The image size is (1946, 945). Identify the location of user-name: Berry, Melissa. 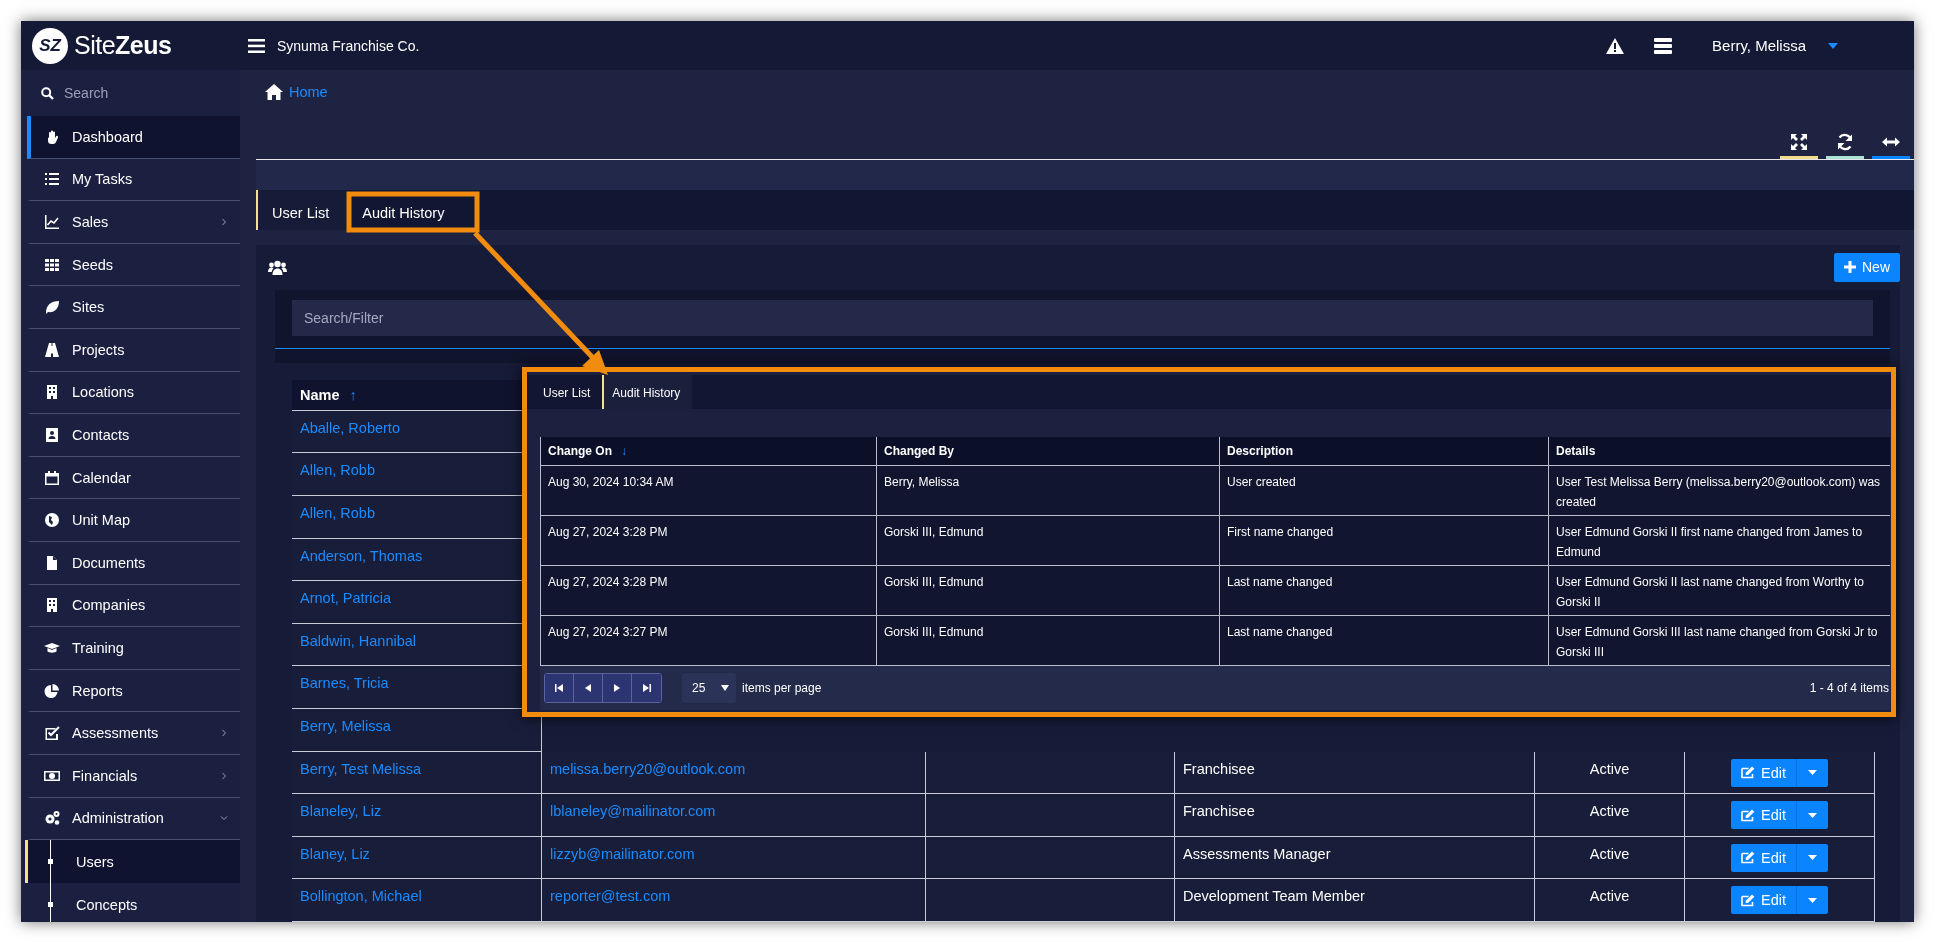
(1759, 45).